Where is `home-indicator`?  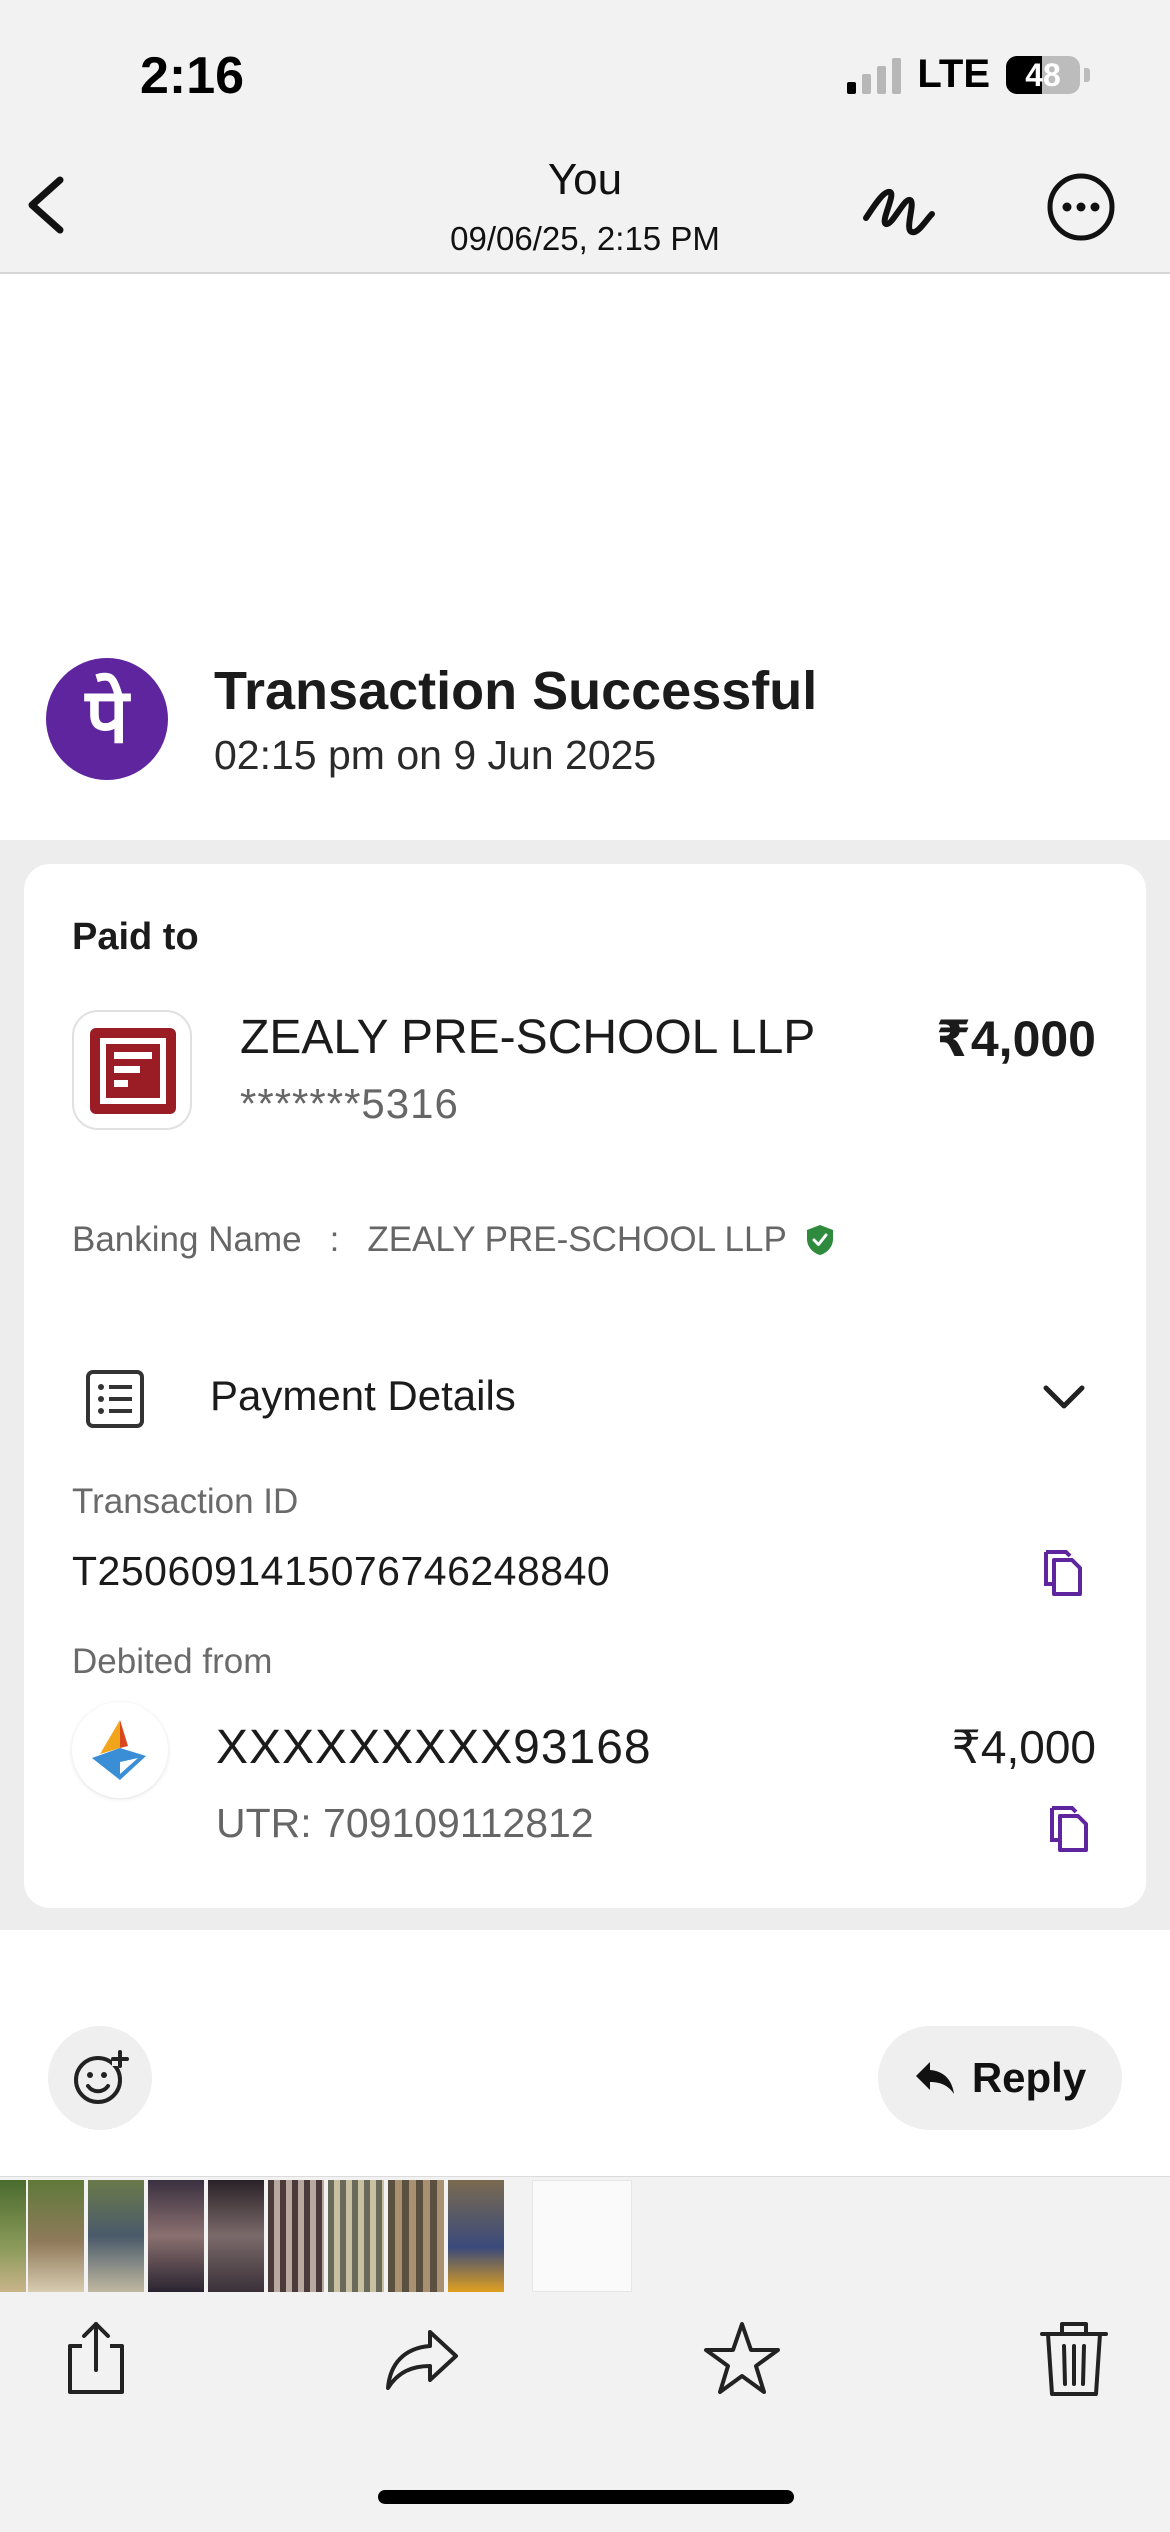 home-indicator is located at coordinates (586, 2497).